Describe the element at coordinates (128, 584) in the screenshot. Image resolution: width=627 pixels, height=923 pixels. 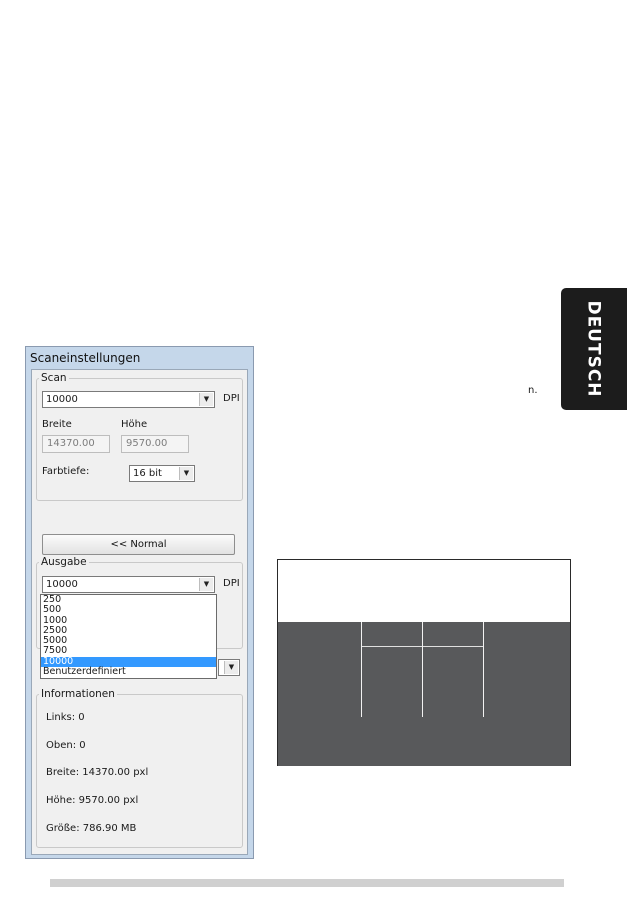
I see `output-dpi-combobox: 10000 ▼` at that location.